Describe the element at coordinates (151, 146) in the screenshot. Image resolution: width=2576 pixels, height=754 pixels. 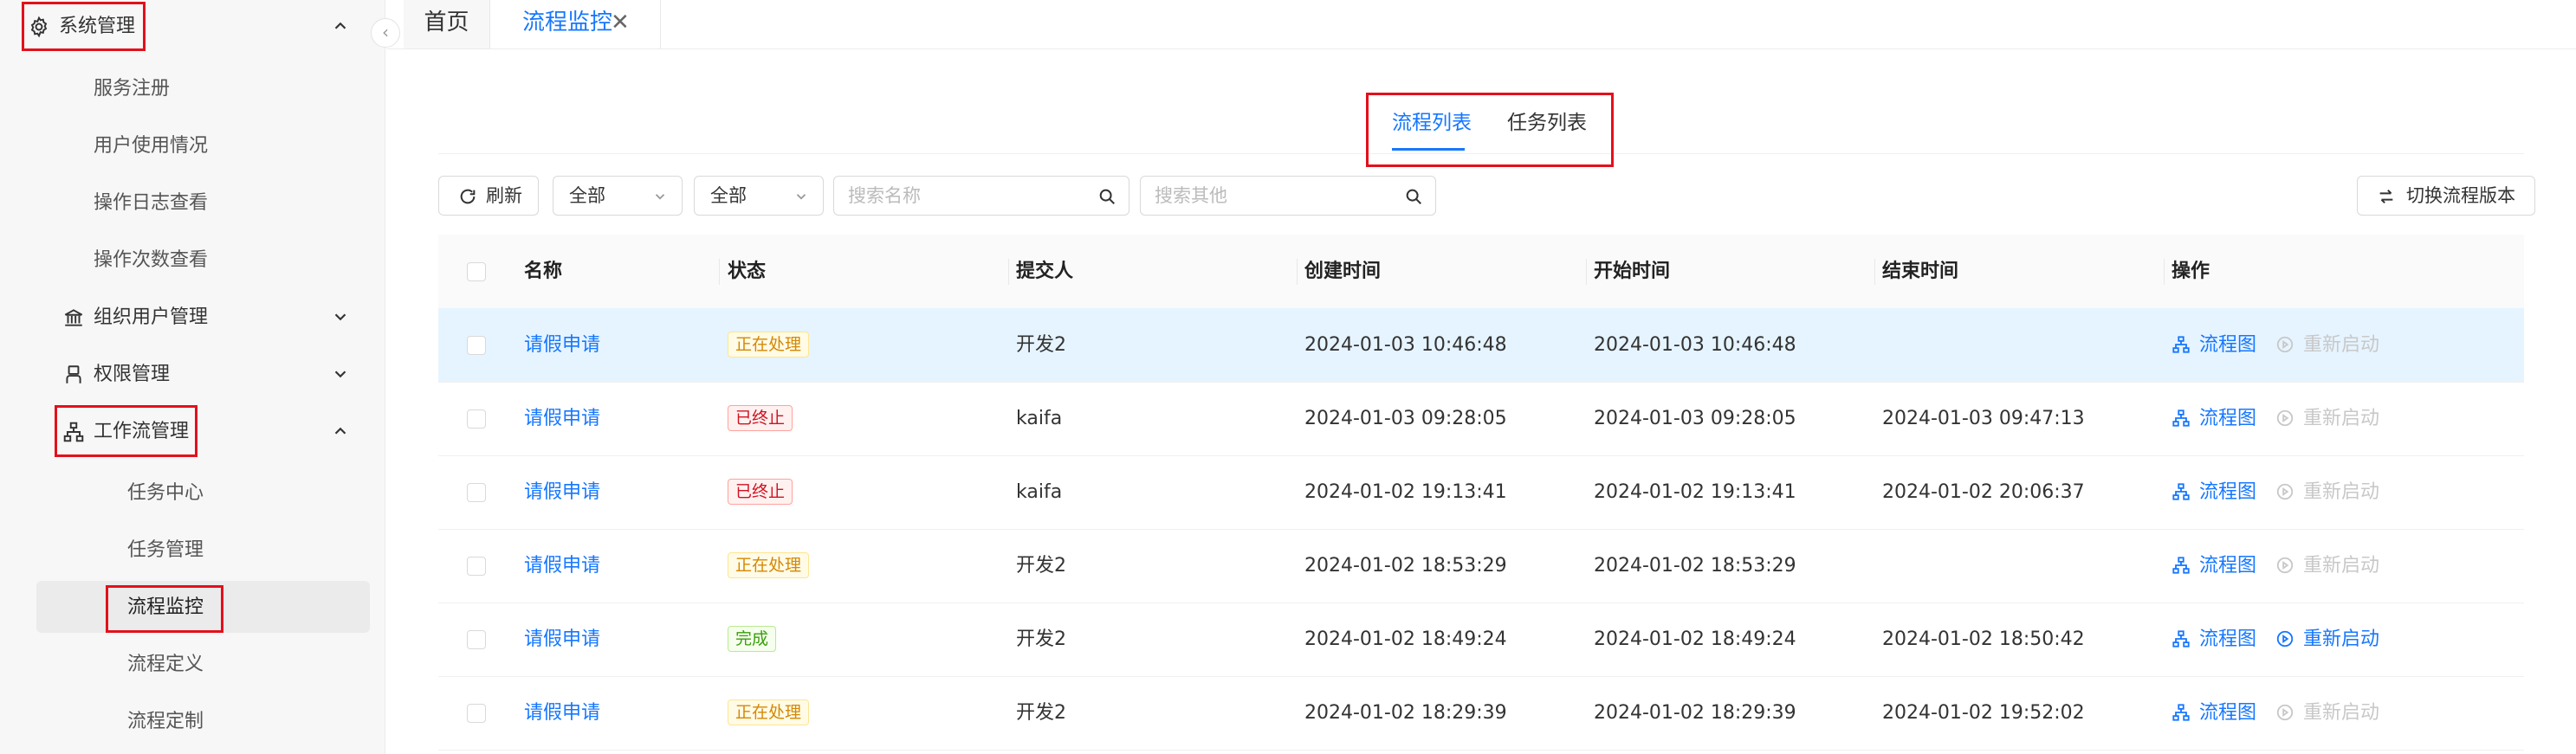
I see `sidebar-sub-label: 用户使用情况` at that location.